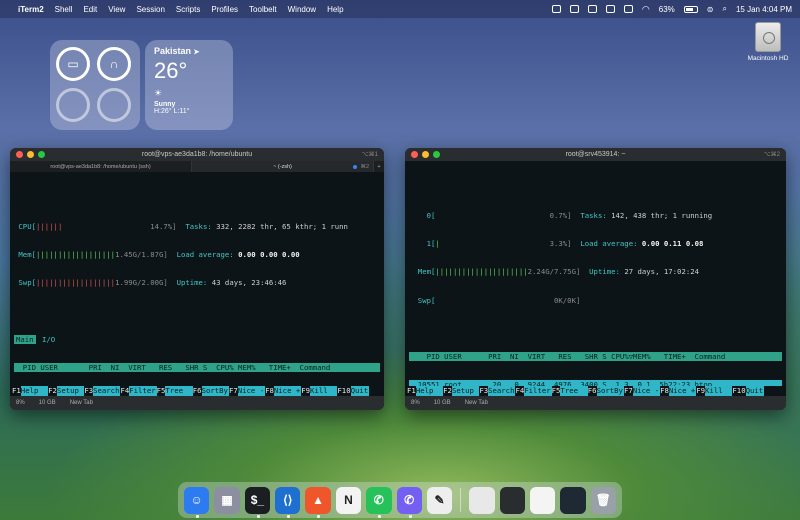 The height and width of the screenshot is (520, 800). Describe the element at coordinates (409, 502) in the screenshot. I see `viber-icon: ✆` at that location.